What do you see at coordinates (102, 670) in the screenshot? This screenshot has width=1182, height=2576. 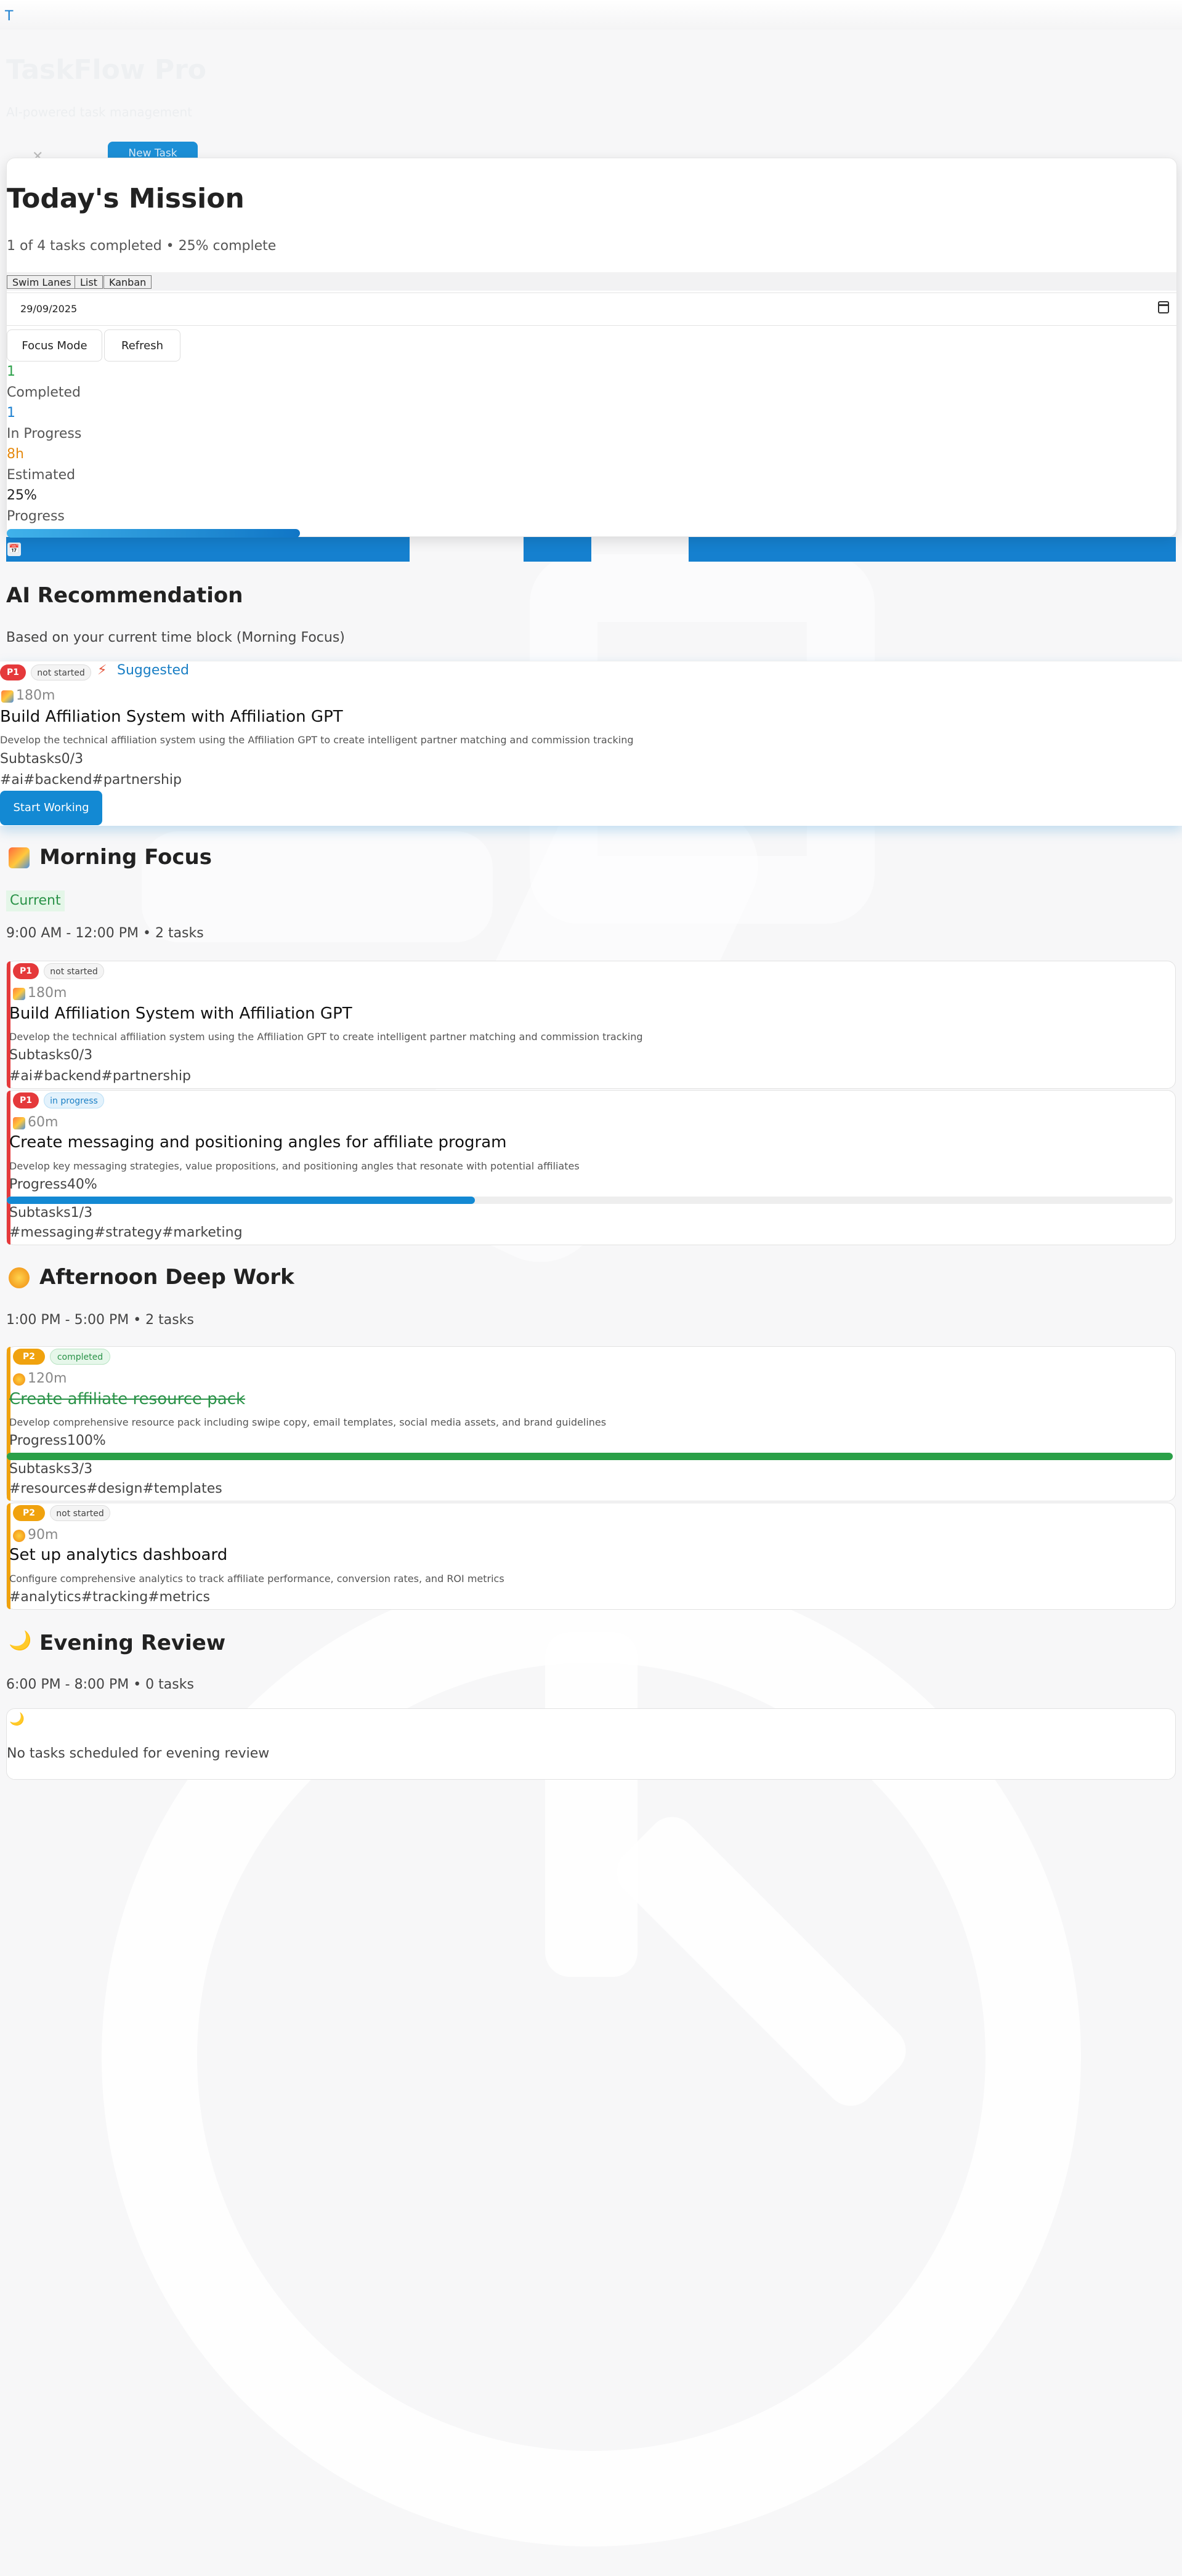 I see `lightning-icon: ⚡` at bounding box center [102, 670].